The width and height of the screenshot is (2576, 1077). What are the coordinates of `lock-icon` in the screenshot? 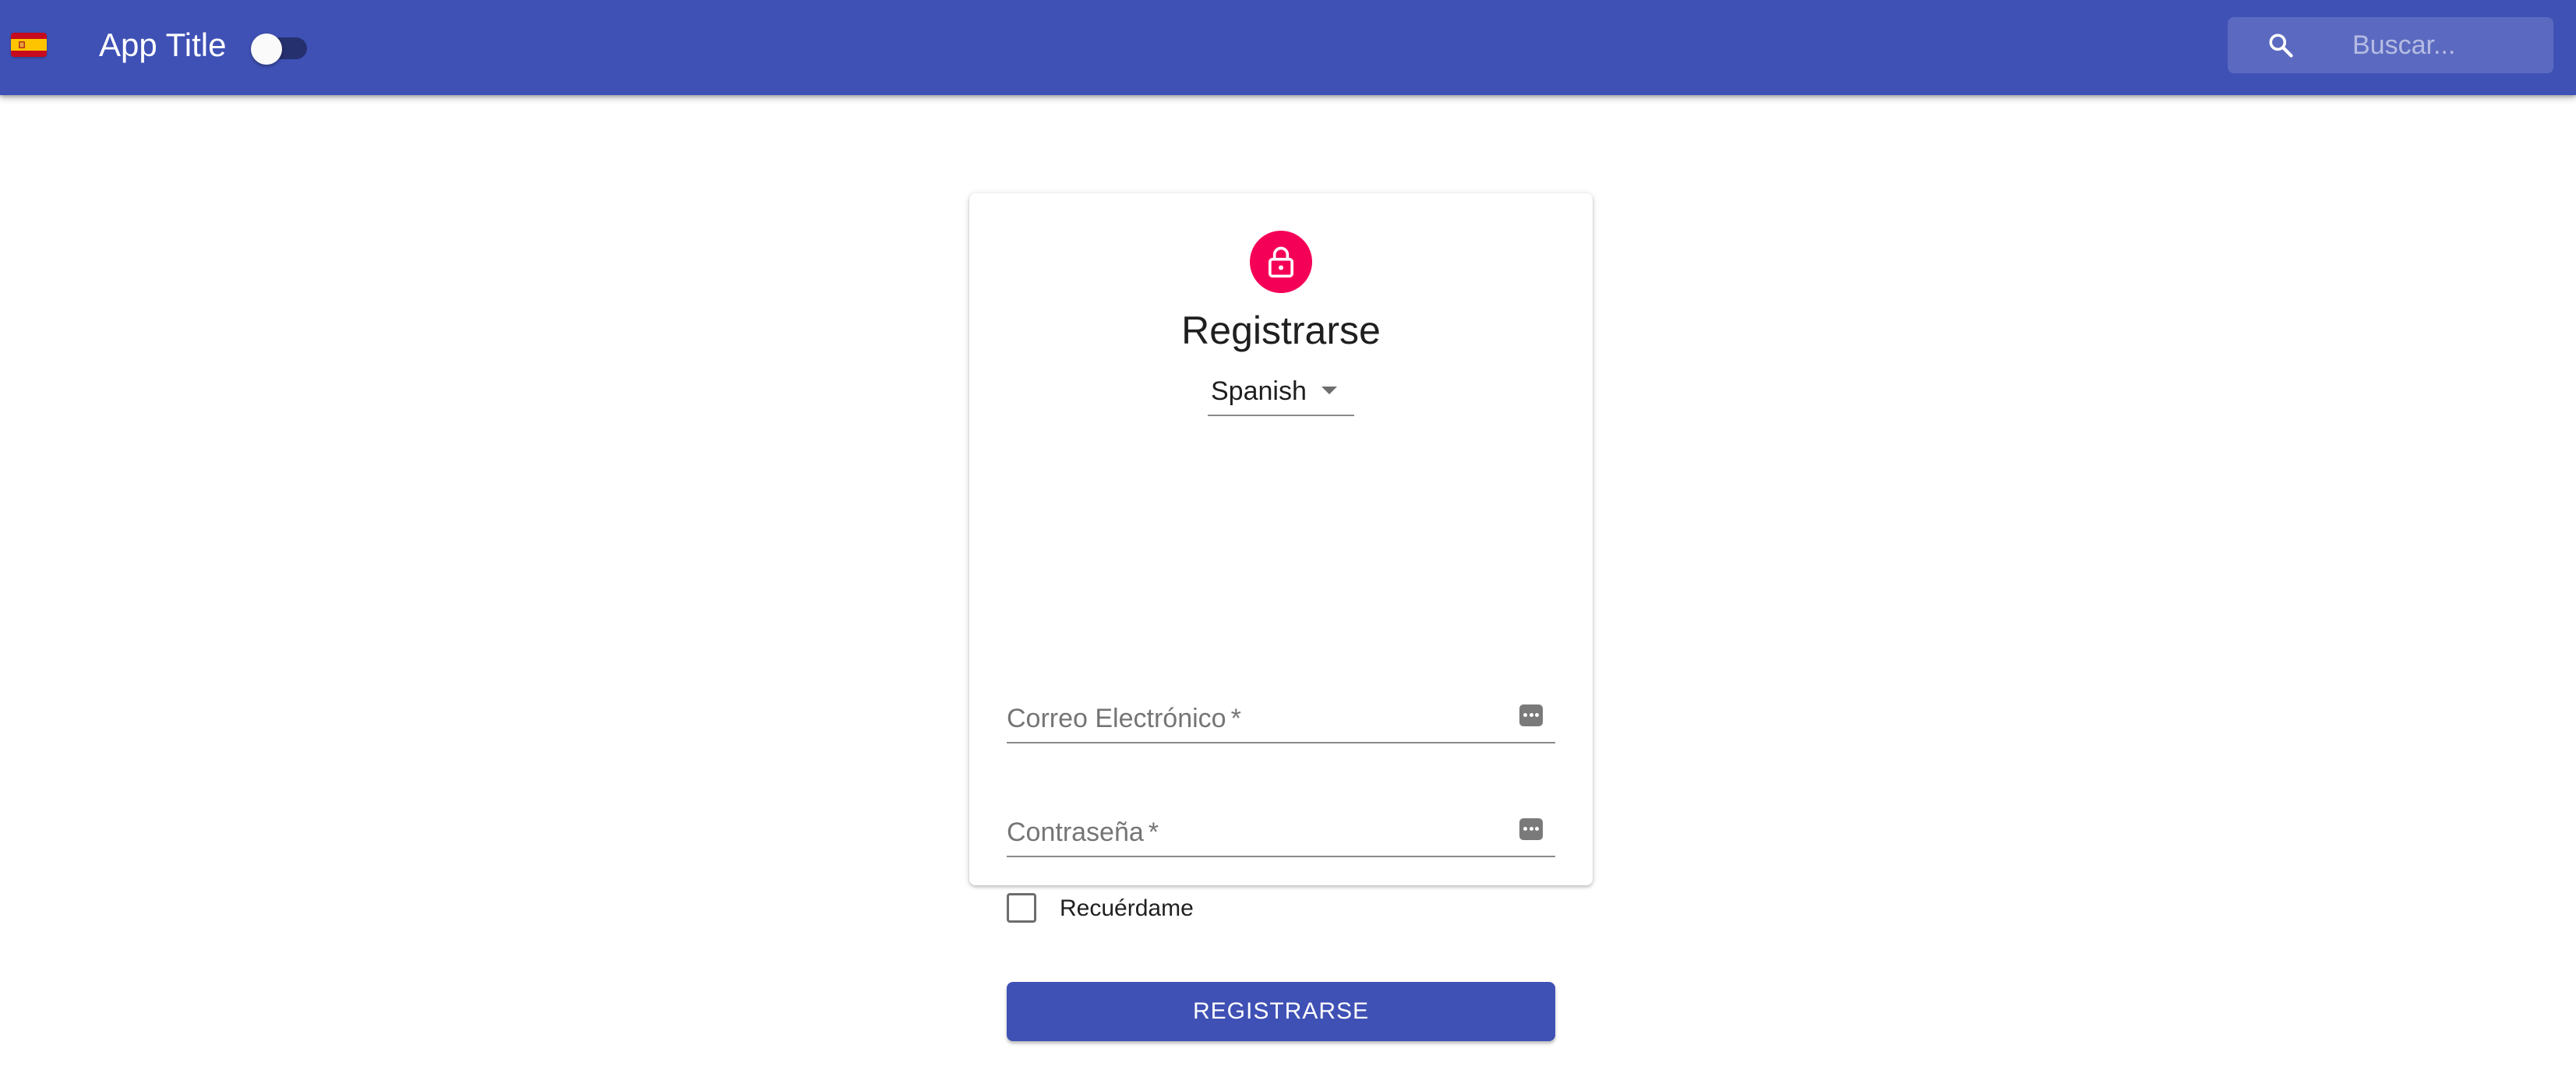 It's located at (1281, 262).